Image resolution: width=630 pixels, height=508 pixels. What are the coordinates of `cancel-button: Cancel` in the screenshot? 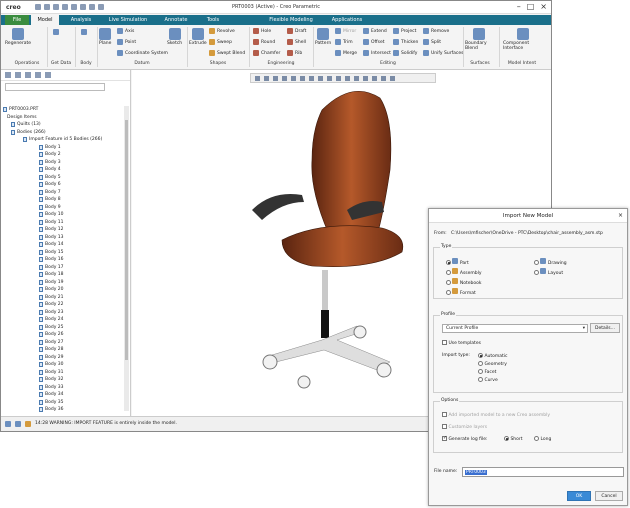 It's located at (609, 496).